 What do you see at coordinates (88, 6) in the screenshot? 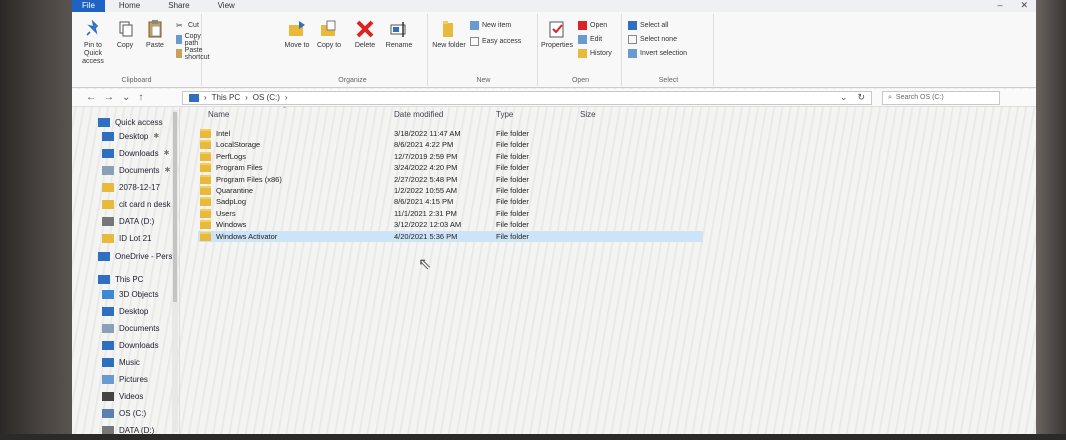
I see `tab-file: File` at bounding box center [88, 6].